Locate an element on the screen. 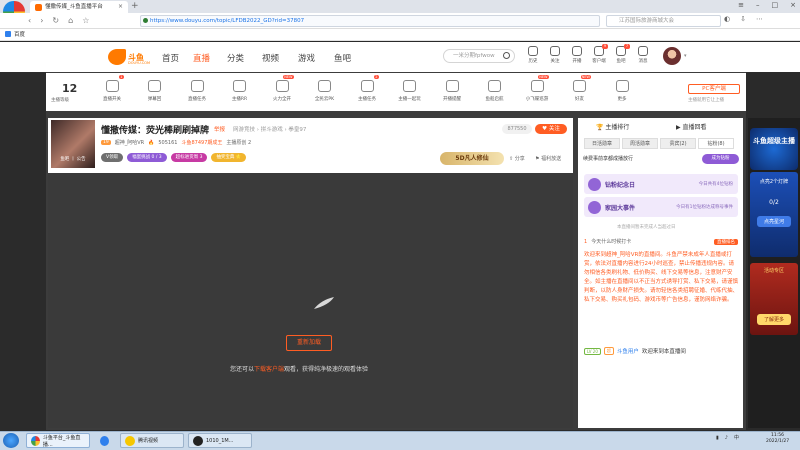 The image size is (800, 450). toolbar-item: 全民云PK is located at coordinates (325, 91).